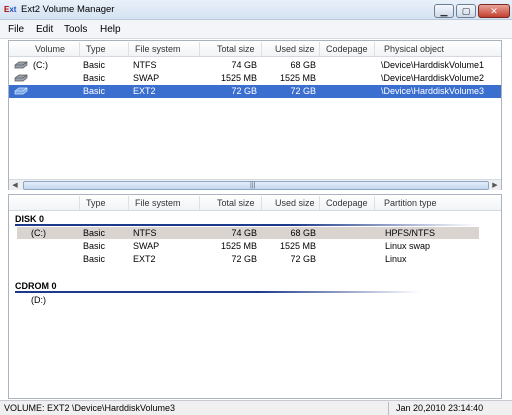  What do you see at coordinates (256, 10) in the screenshot?
I see `title-bar: Ext Ext2 Volume Manager ▁ ▢ ✕` at bounding box center [256, 10].